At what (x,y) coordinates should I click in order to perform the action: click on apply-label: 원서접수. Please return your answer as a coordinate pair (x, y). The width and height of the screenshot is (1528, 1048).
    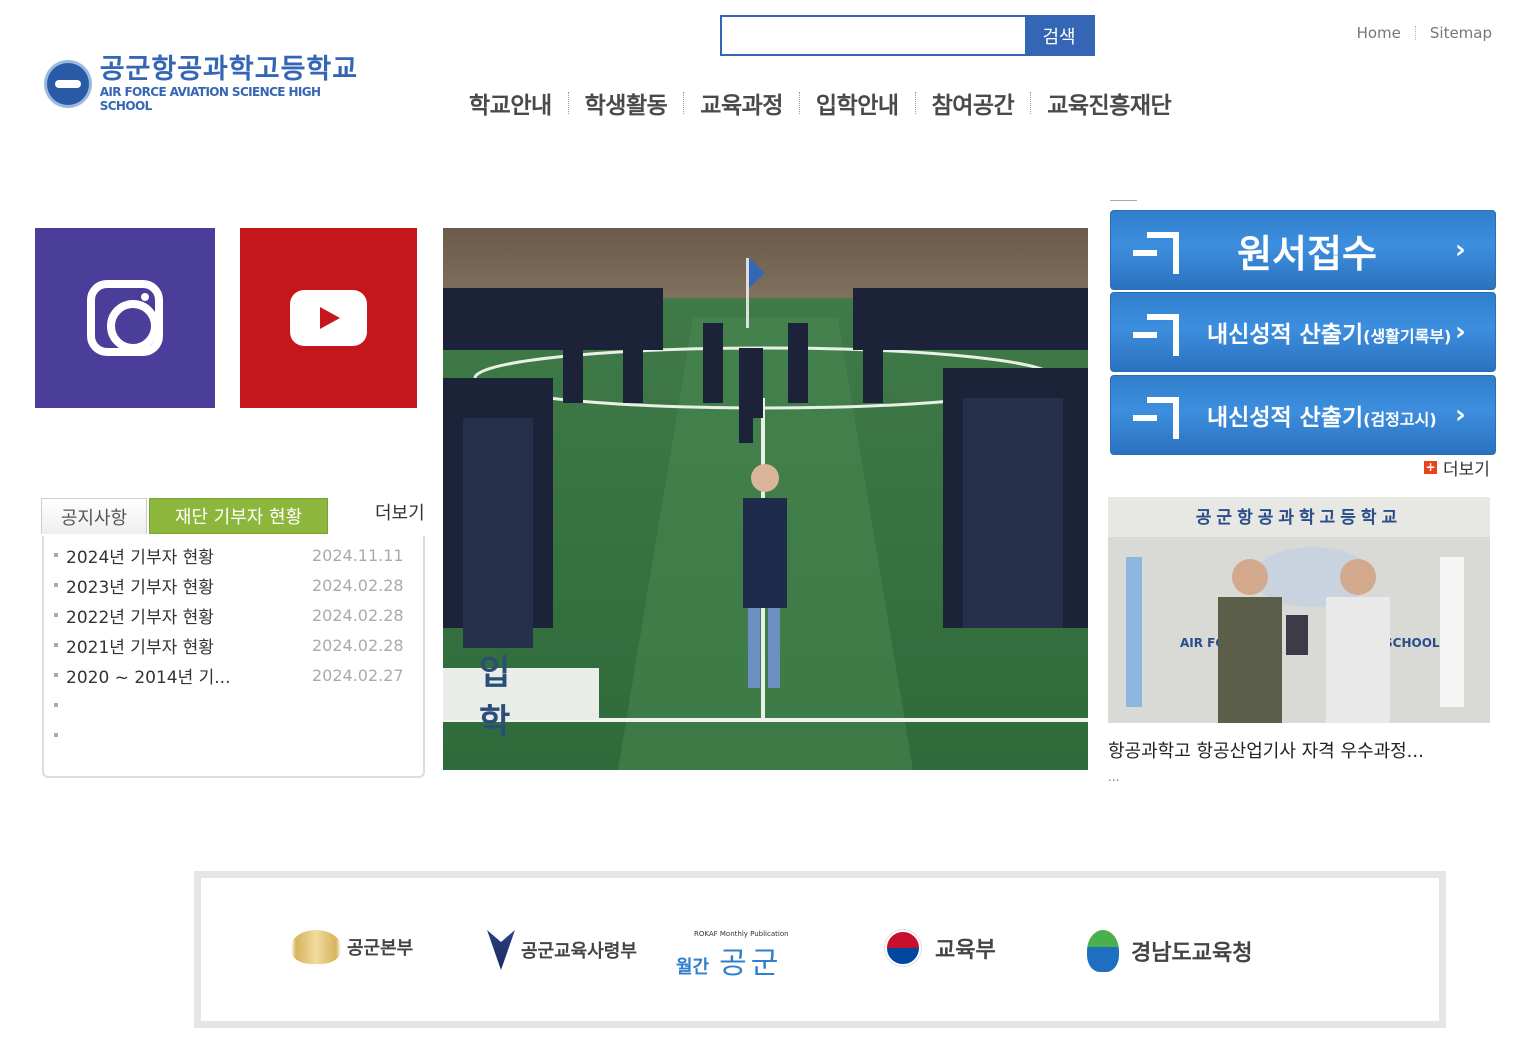
    Looking at the image, I should click on (1307, 253).